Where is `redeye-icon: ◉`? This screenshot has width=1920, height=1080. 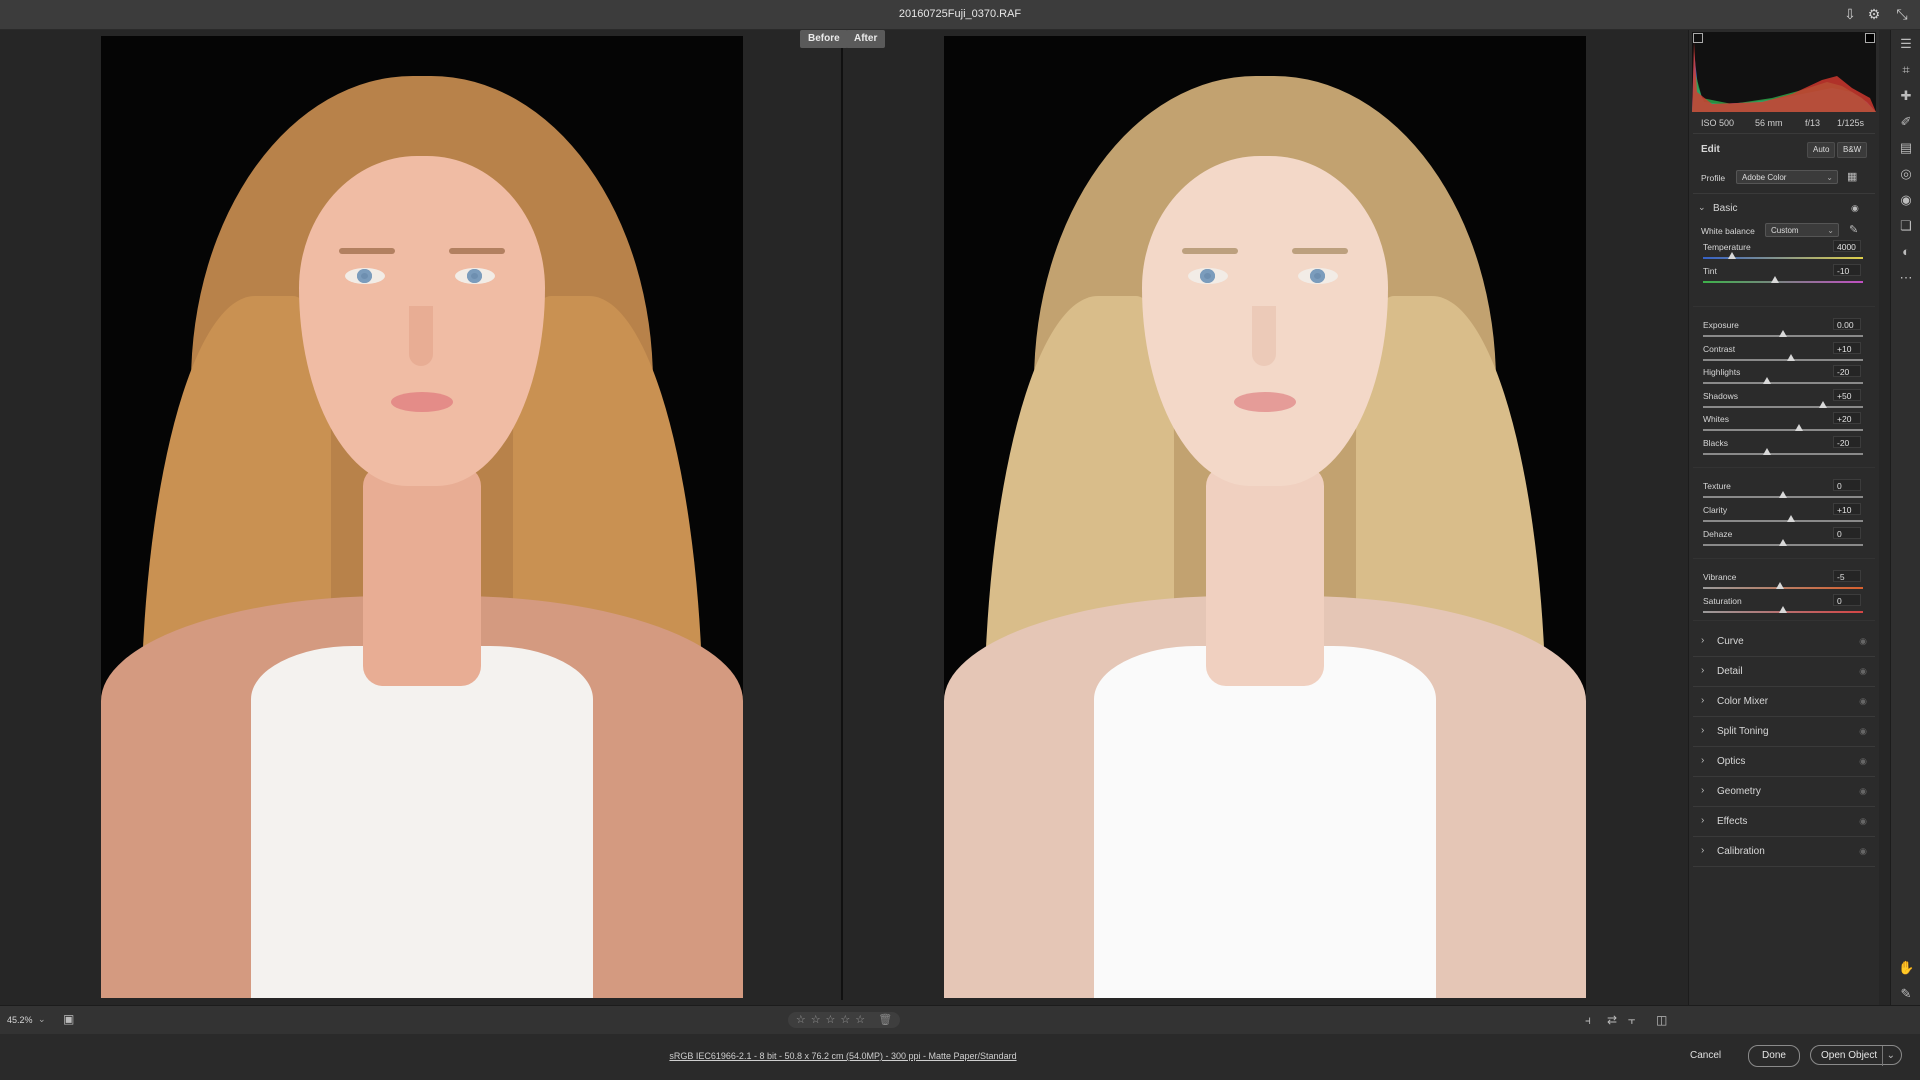 redeye-icon: ◉ is located at coordinates (1906, 200).